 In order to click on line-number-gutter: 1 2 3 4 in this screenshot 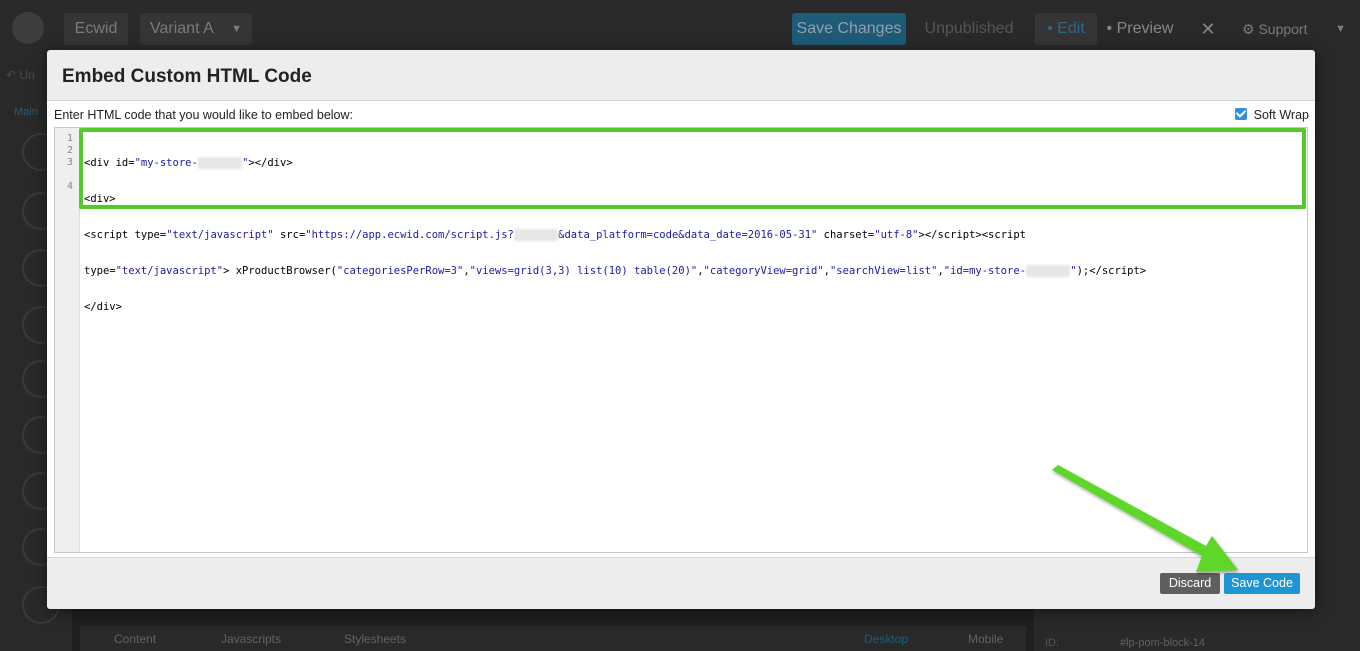, I will do `click(67, 340)`.